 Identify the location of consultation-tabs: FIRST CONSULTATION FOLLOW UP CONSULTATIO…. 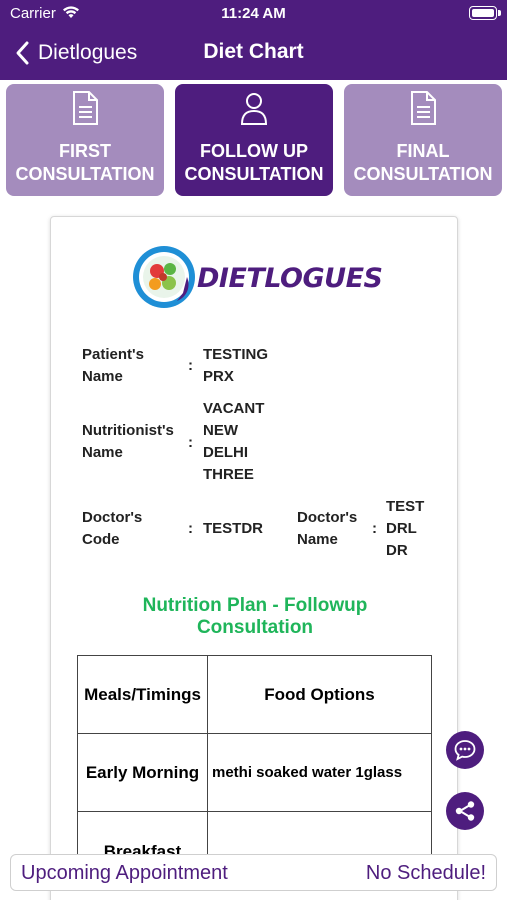
(254, 140).